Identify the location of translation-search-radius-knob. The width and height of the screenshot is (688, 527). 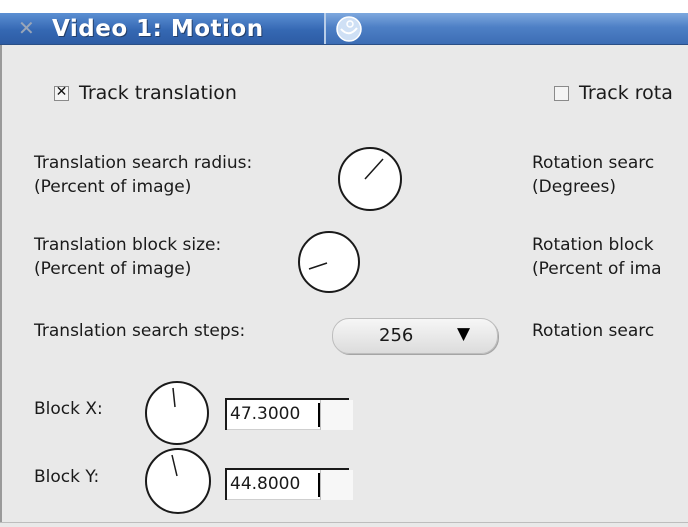
(370, 179).